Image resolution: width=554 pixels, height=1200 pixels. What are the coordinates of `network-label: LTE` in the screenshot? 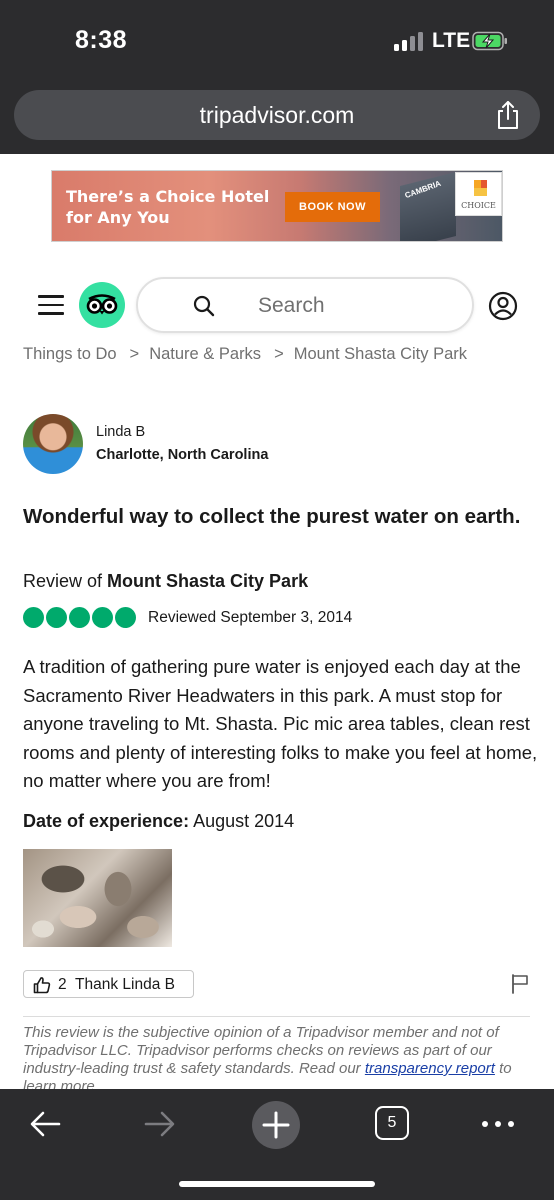 It's located at (451, 40).